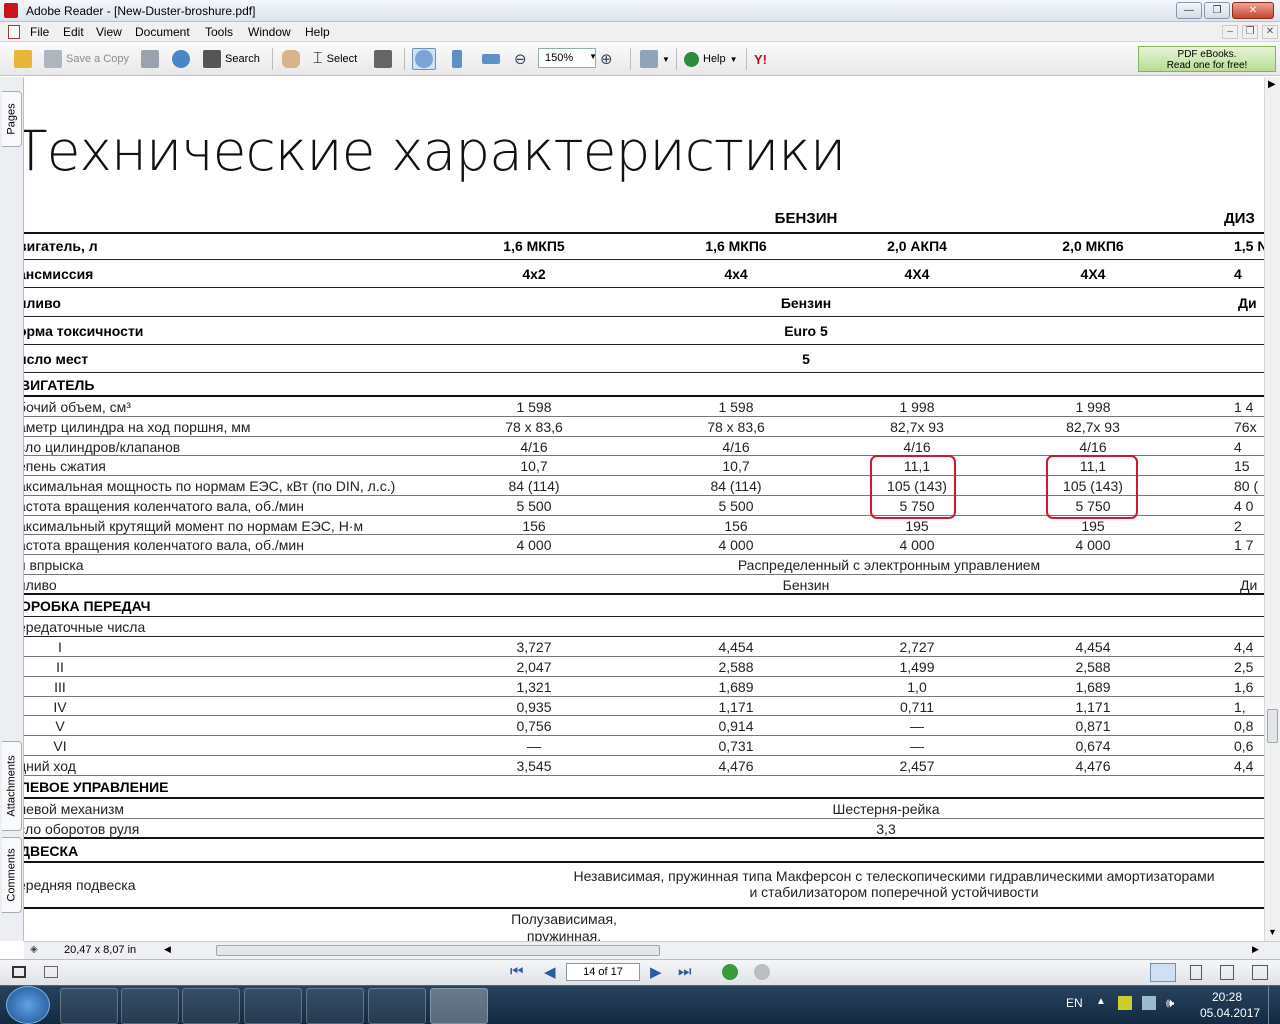 The image size is (1280, 1024). What do you see at coordinates (1272, 509) in the screenshot?
I see `vertical-scrollbar: ▶ ▼` at bounding box center [1272, 509].